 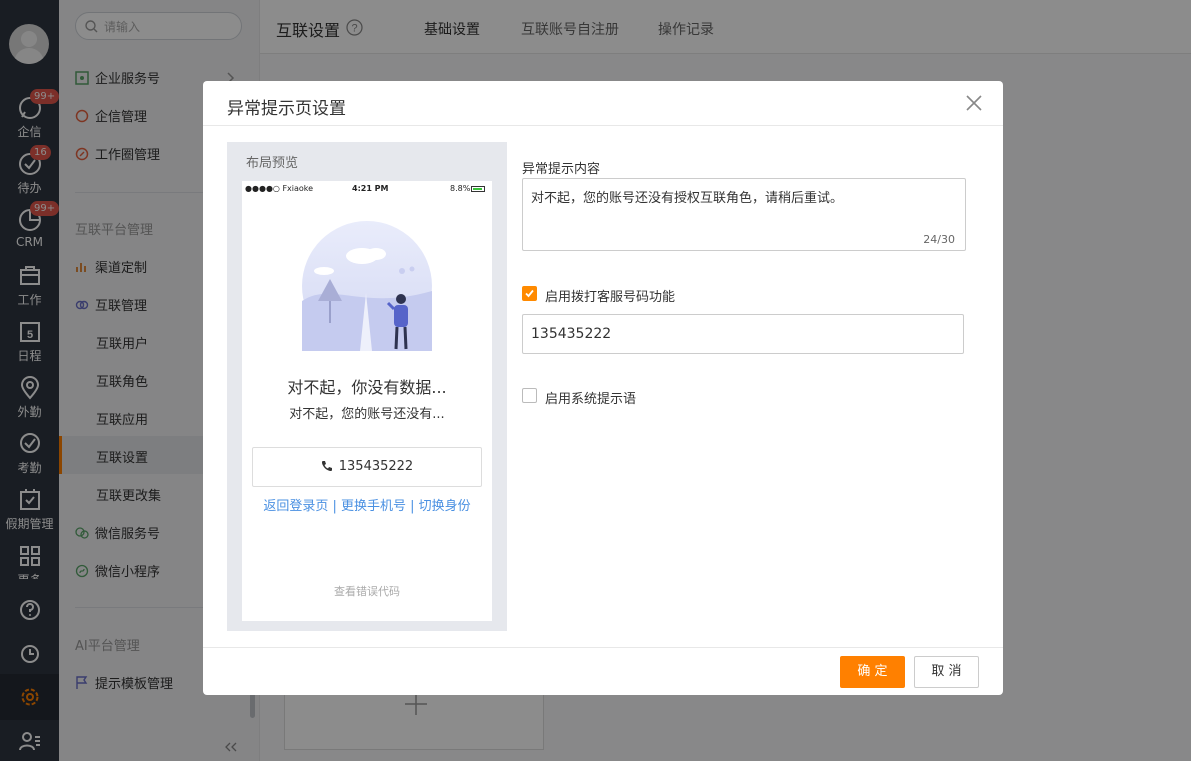 I want to click on phone-status-bar: ●●●●○ Fxiaoke 4:21 PM 8.8%, so click(x=367, y=190).